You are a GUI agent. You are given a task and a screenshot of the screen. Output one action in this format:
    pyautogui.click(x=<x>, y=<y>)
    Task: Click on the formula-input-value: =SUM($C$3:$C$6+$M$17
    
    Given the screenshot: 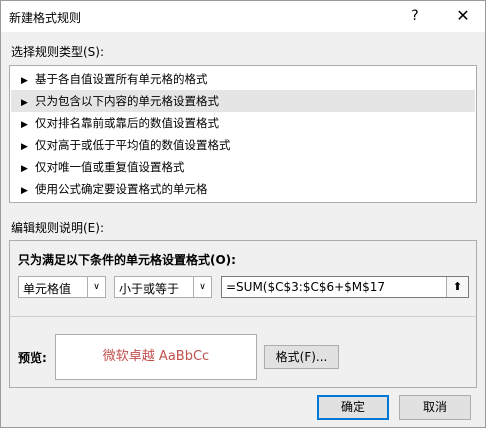 What is the action you would take?
    pyautogui.click(x=306, y=287)
    